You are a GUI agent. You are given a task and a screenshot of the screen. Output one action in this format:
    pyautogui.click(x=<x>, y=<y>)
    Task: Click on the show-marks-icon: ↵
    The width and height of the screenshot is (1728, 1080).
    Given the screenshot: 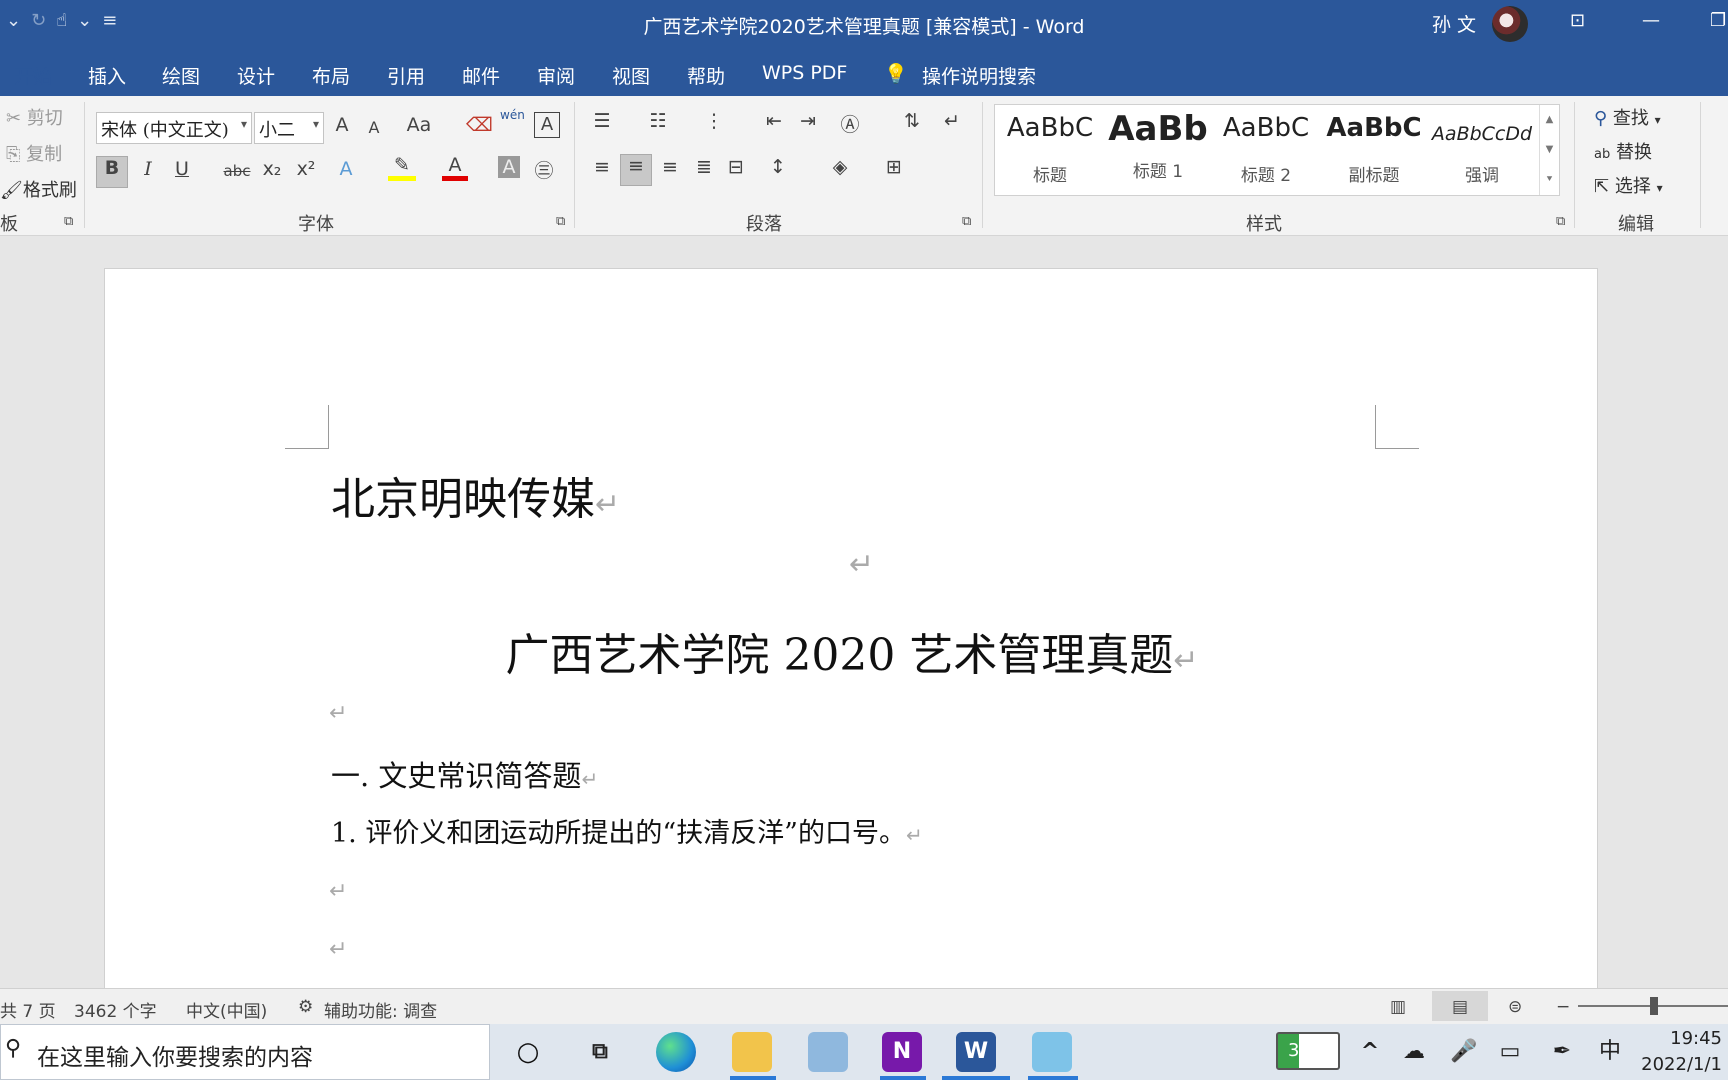 What is the action you would take?
    pyautogui.click(x=952, y=121)
    